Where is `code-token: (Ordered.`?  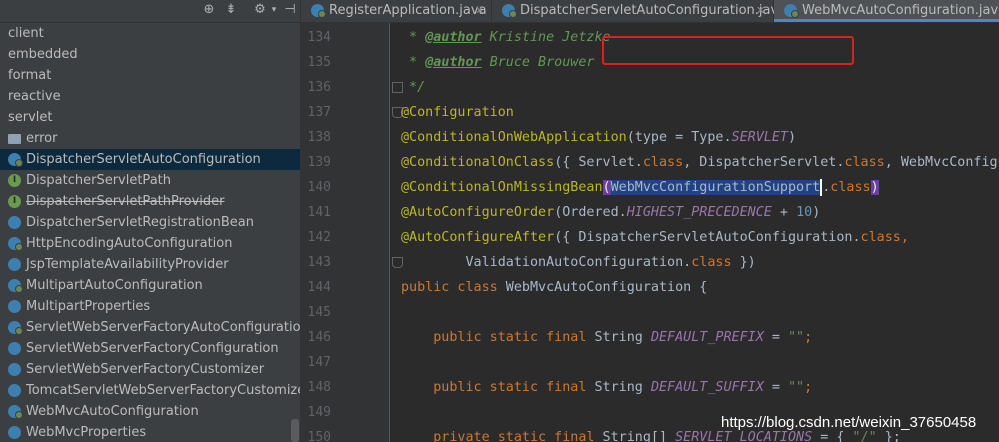 code-token: (Ordered. is located at coordinates (590, 212).